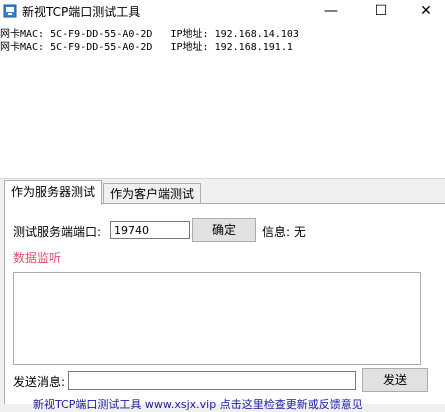 This screenshot has width=445, height=412. What do you see at coordinates (331, 11) in the screenshot?
I see `minimize-icon: —` at bounding box center [331, 11].